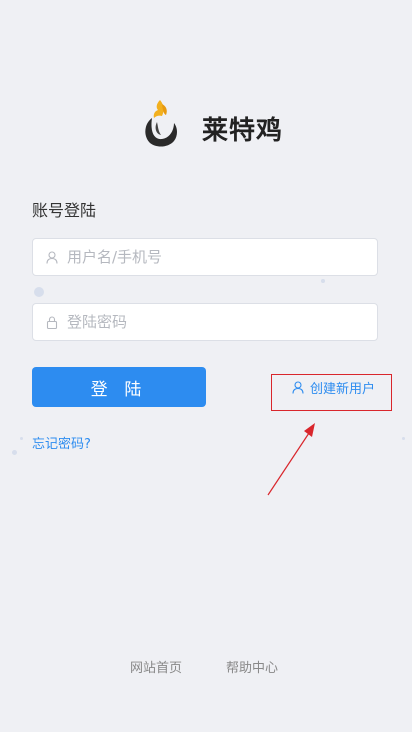 The image size is (412, 732). What do you see at coordinates (217, 257) in the screenshot?
I see `username-input` at bounding box center [217, 257].